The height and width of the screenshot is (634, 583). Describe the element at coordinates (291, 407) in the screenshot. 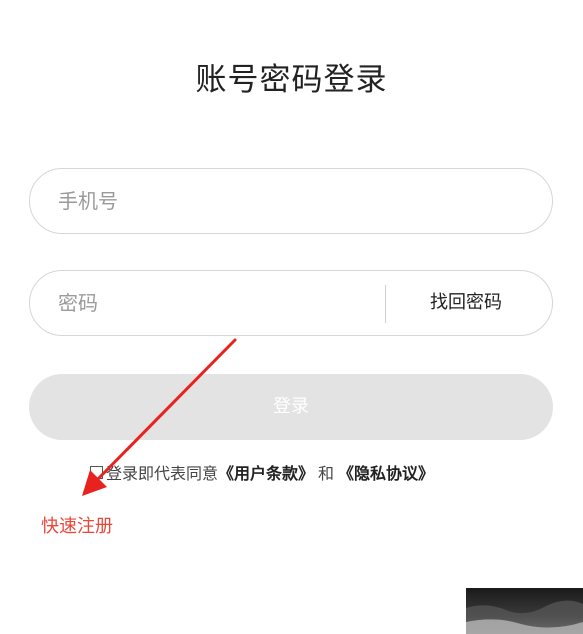

I see `login-button: 登录` at that location.